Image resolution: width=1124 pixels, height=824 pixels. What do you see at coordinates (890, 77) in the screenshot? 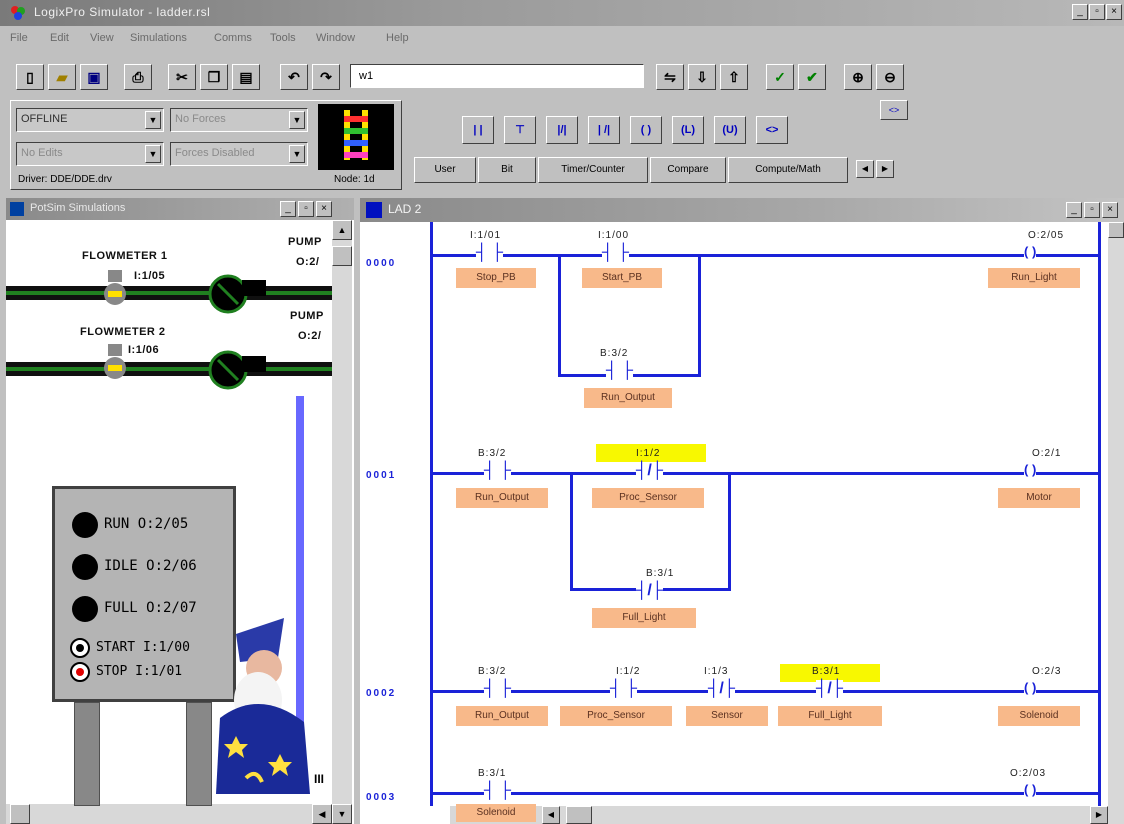
I see `zoom-out-button: ⊖` at bounding box center [890, 77].